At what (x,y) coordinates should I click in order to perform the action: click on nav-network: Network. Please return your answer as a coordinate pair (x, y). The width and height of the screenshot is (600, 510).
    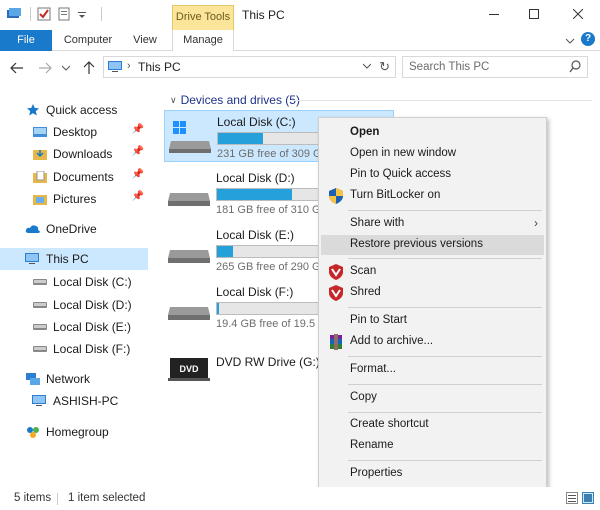
    Looking at the image, I should click on (84, 379).